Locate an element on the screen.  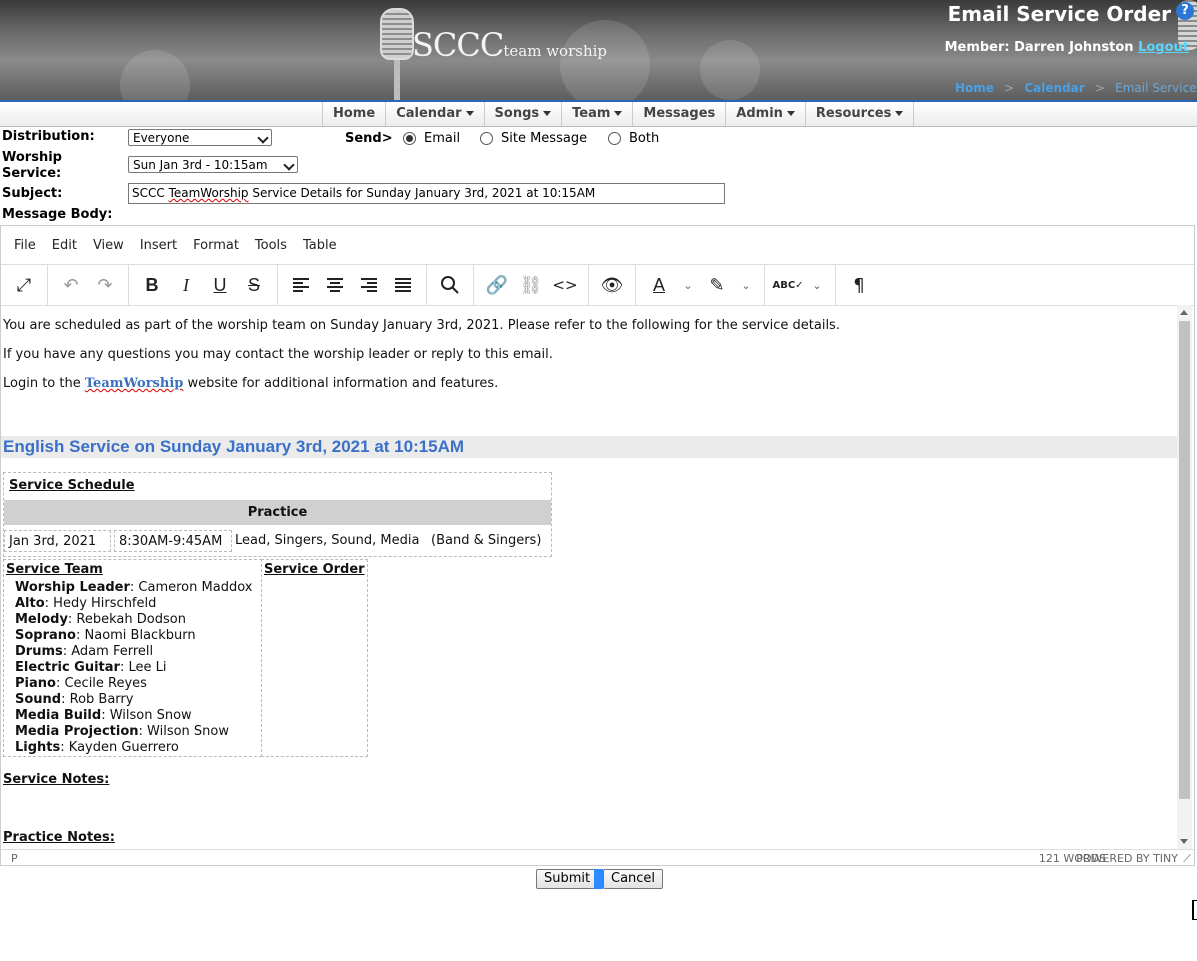
schedule-title: Service Schedule is located at coordinates (72, 485).